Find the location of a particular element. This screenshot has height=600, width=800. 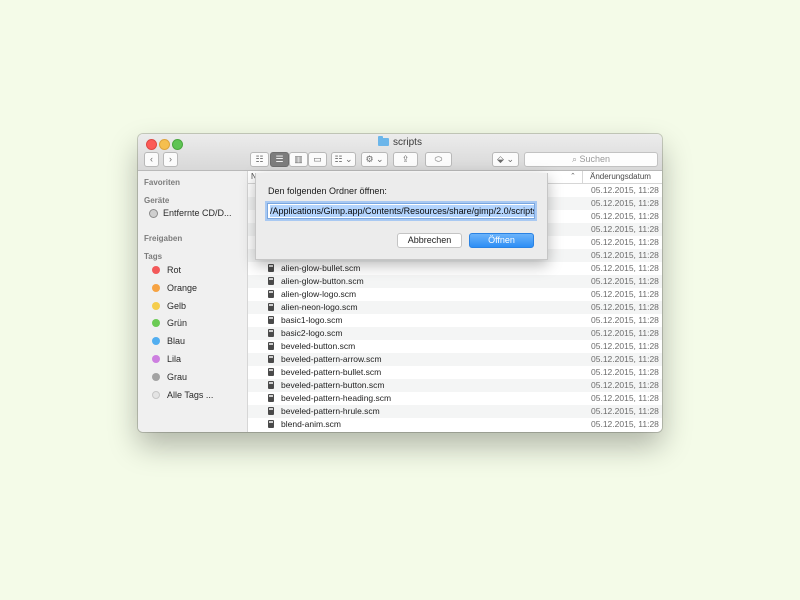

disc-icon is located at coordinates (153, 213).